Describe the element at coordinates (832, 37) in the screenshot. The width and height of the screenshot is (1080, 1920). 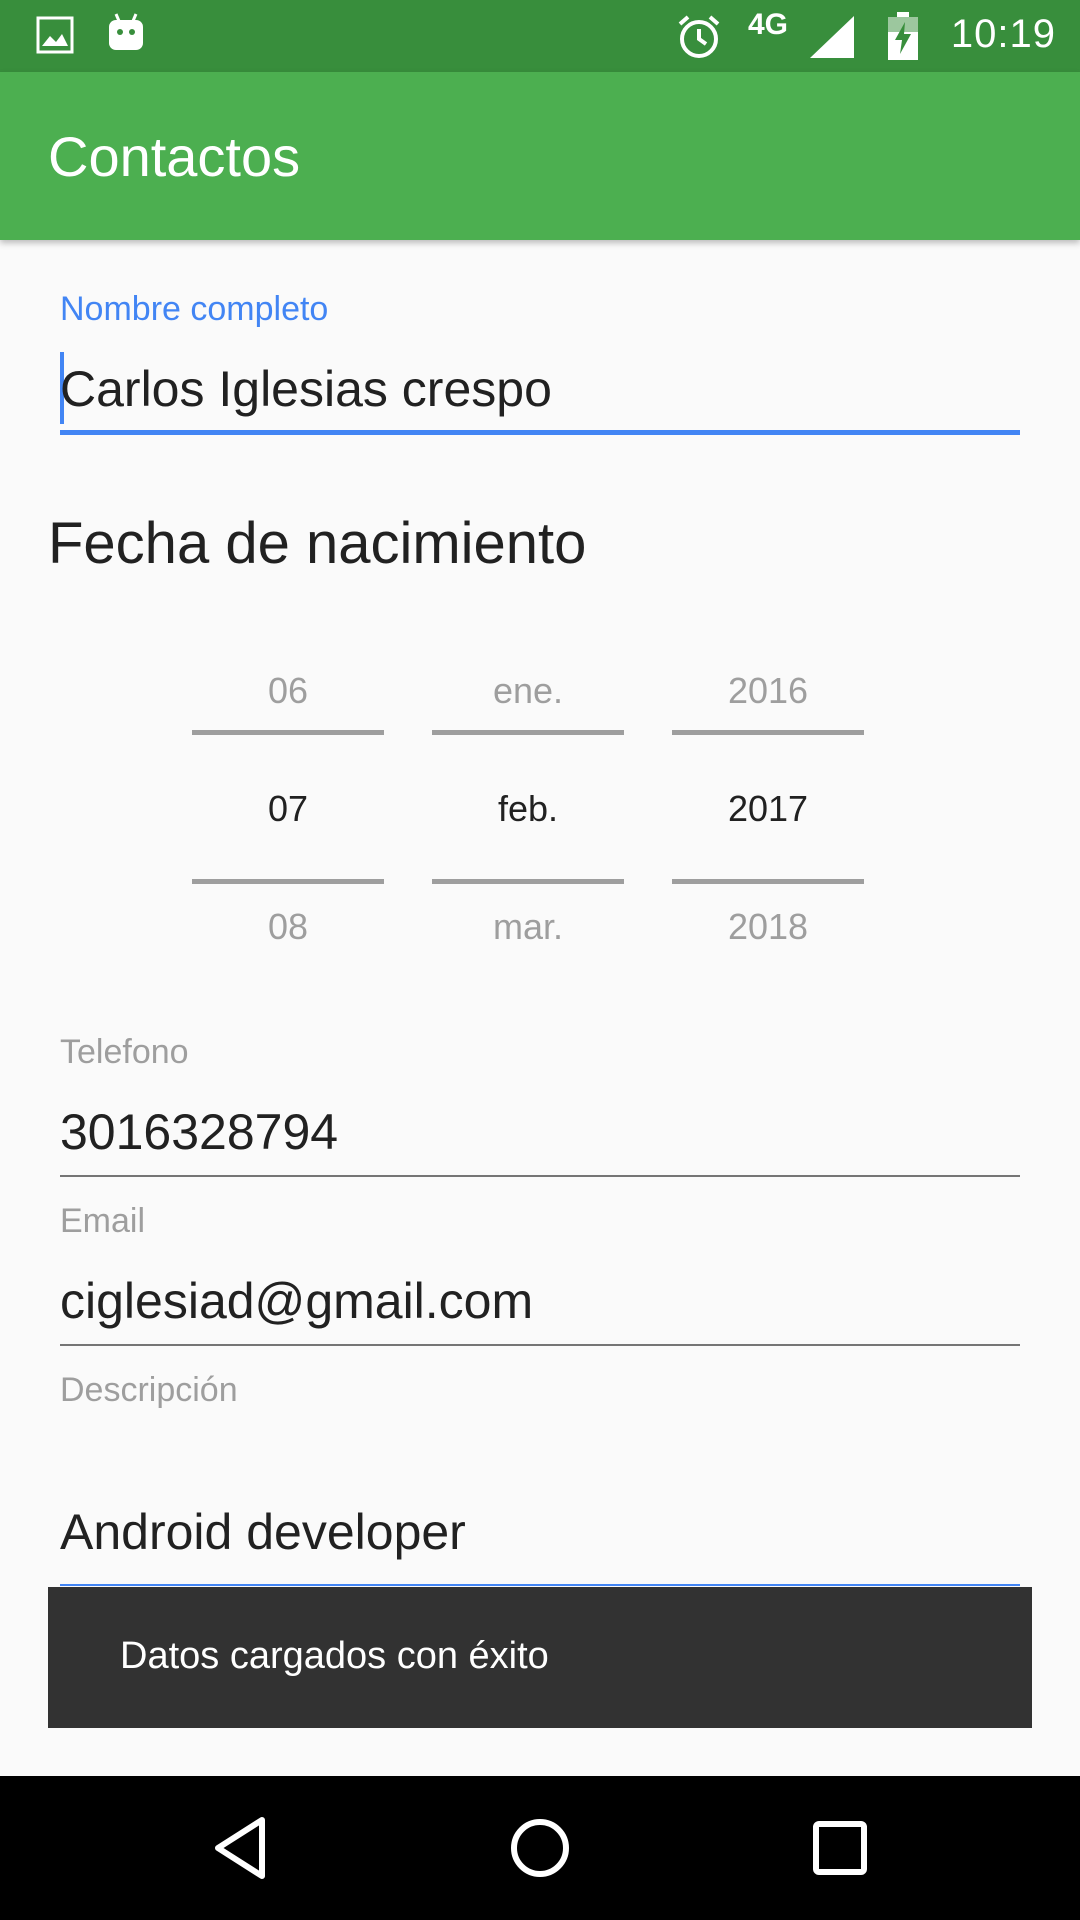
I see `signal-icon` at that location.